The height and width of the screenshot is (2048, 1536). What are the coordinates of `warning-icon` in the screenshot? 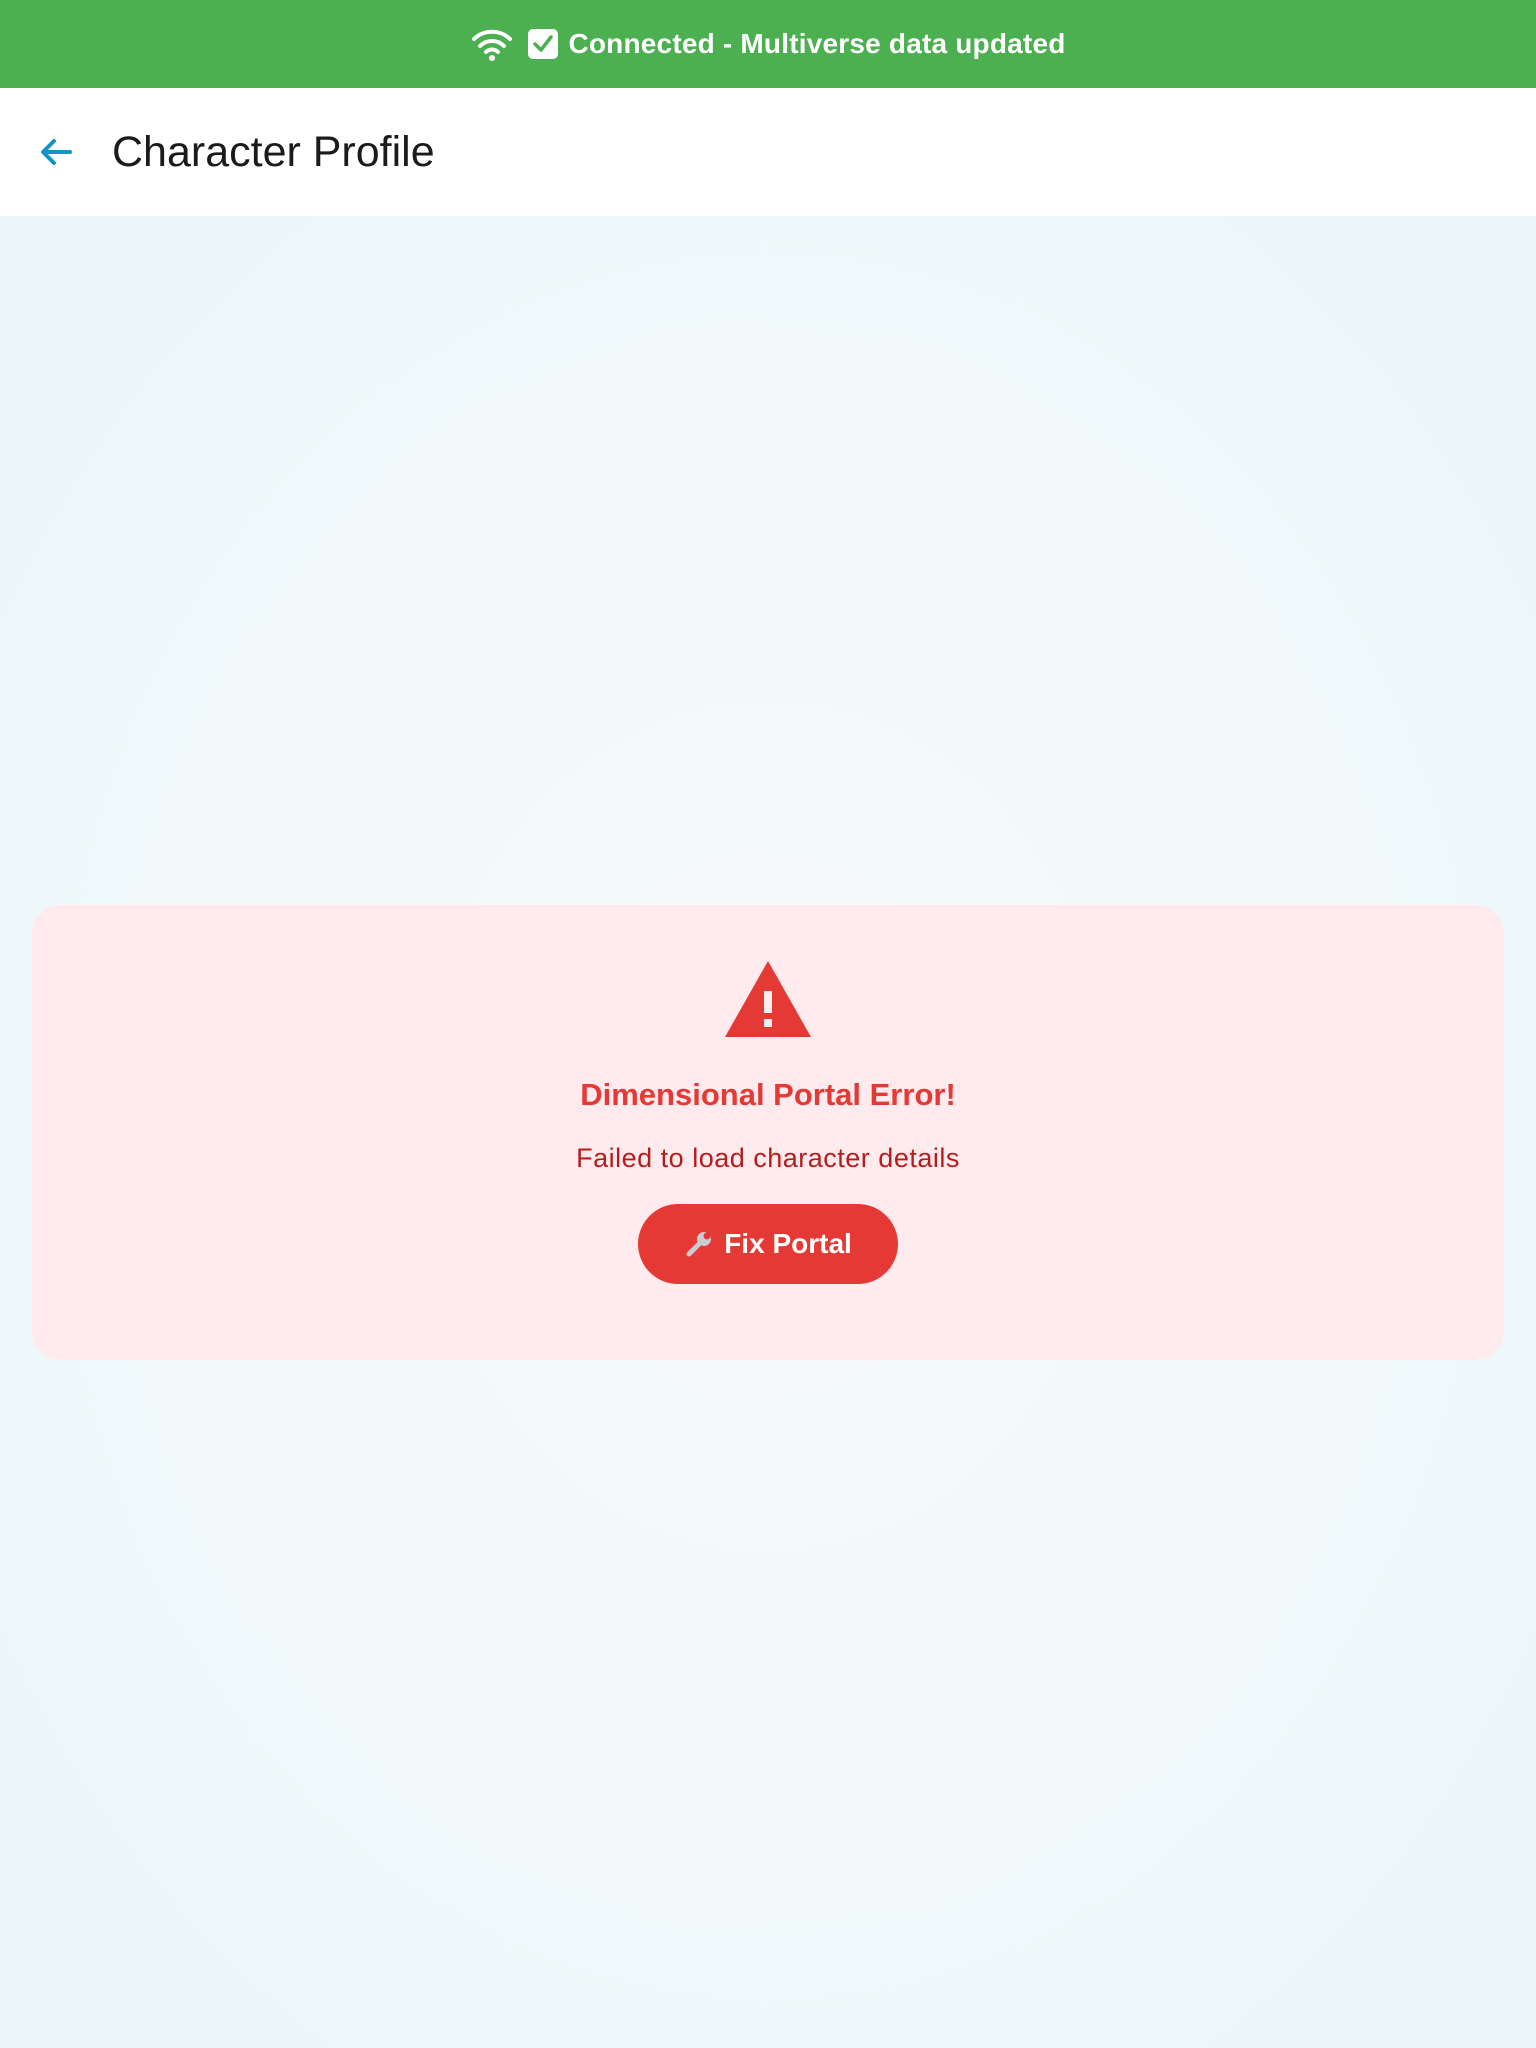 It's located at (768, 999).